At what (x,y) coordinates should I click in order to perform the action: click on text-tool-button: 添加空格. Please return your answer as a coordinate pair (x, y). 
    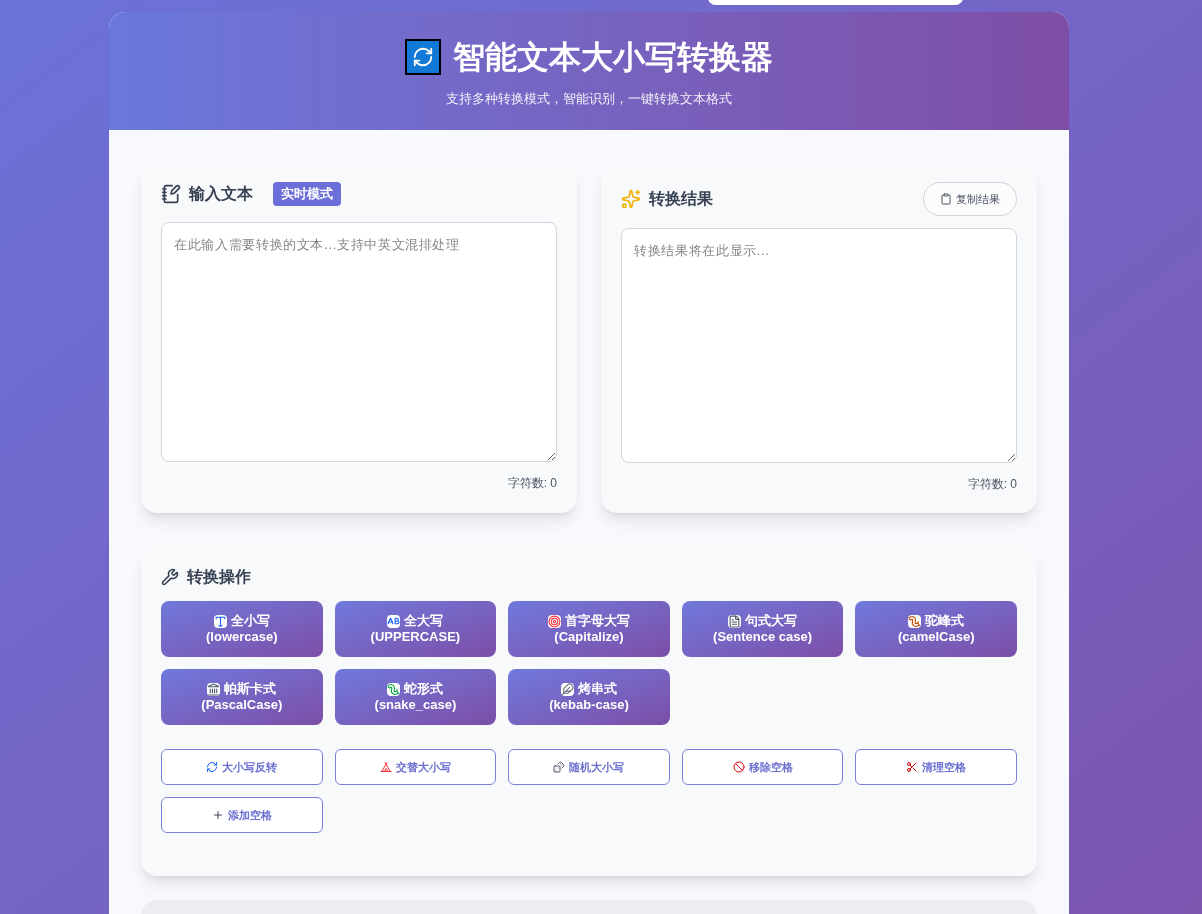
    Looking at the image, I should click on (242, 815).